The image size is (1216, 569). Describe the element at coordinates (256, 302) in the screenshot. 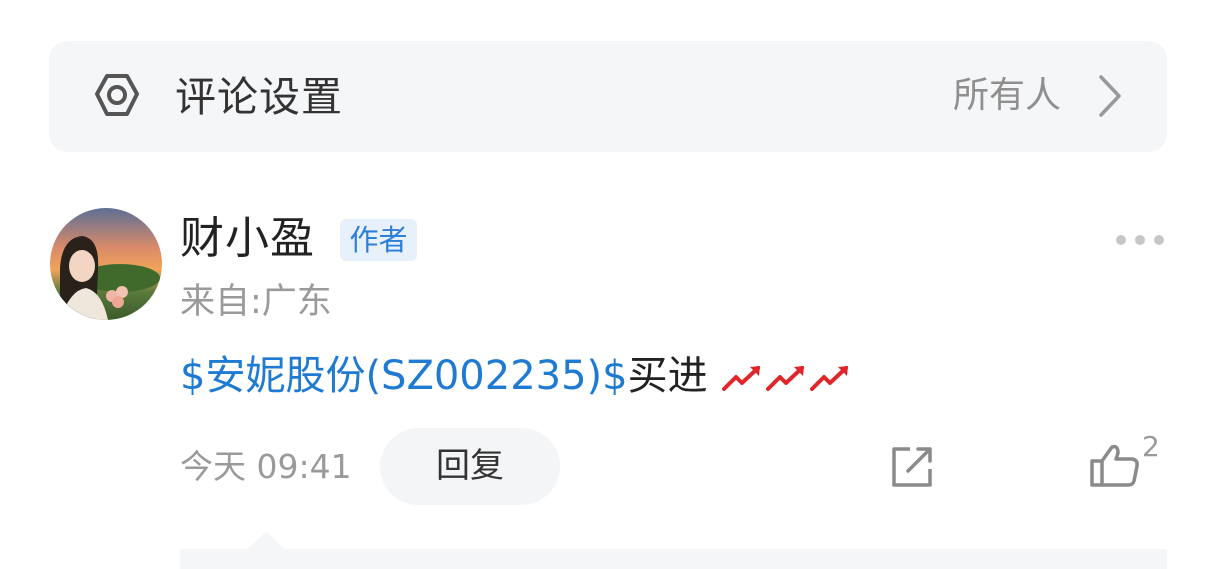

I see `location-text: 来自:广东` at that location.